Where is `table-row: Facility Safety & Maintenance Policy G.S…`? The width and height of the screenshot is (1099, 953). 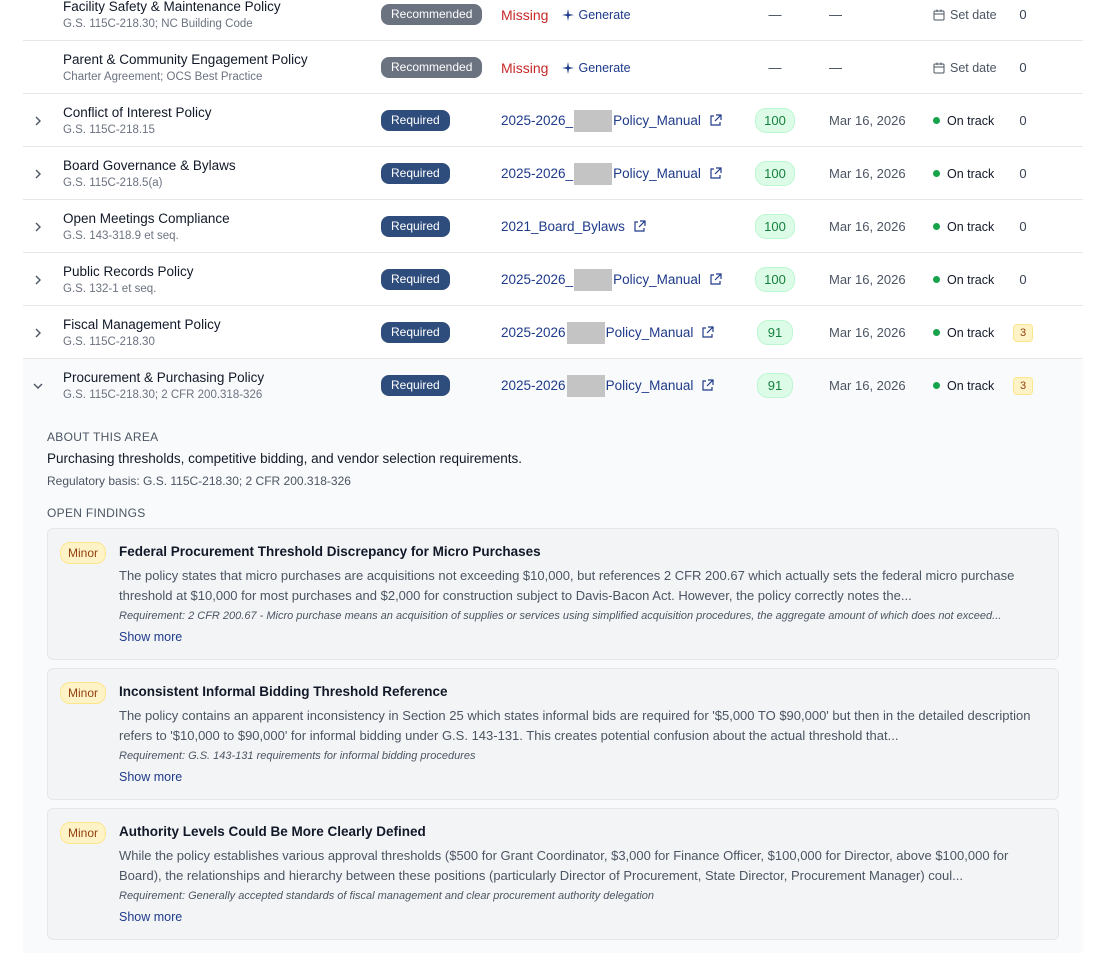
table-row: Facility Safety & Maintenance Policy G.S… is located at coordinates (553, 20).